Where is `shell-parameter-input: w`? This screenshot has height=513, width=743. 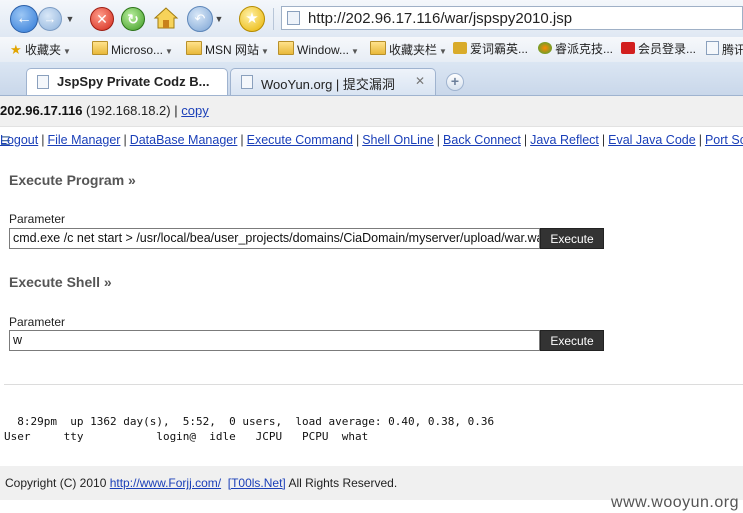 shell-parameter-input: w is located at coordinates (274, 340).